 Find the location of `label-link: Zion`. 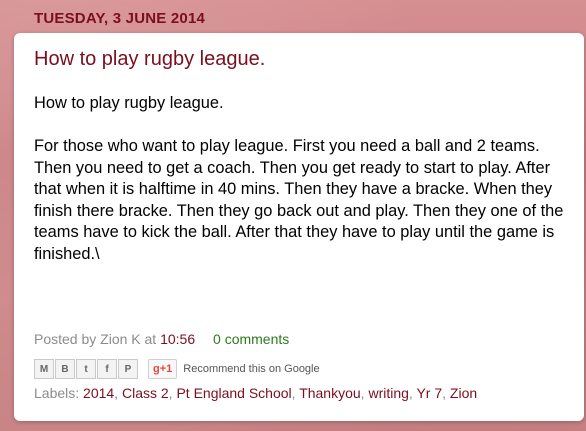

label-link: Zion is located at coordinates (463, 393).